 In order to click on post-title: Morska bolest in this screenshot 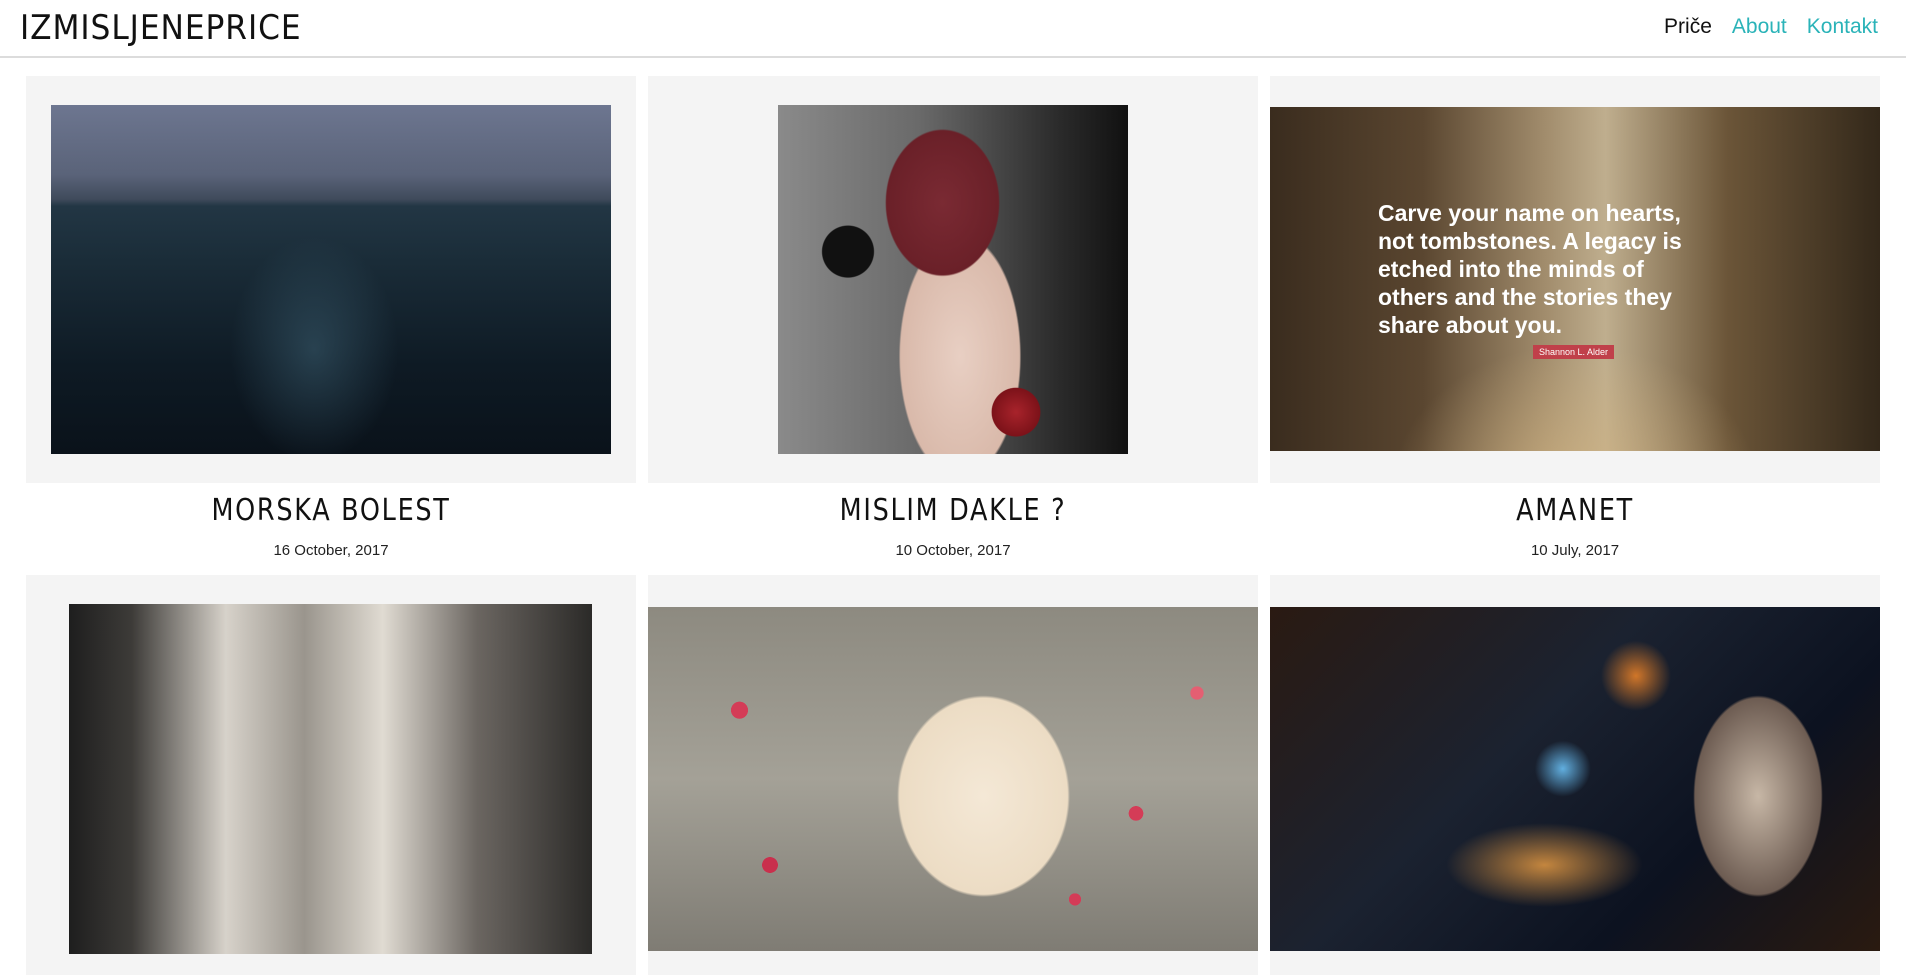, I will do `click(331, 510)`.